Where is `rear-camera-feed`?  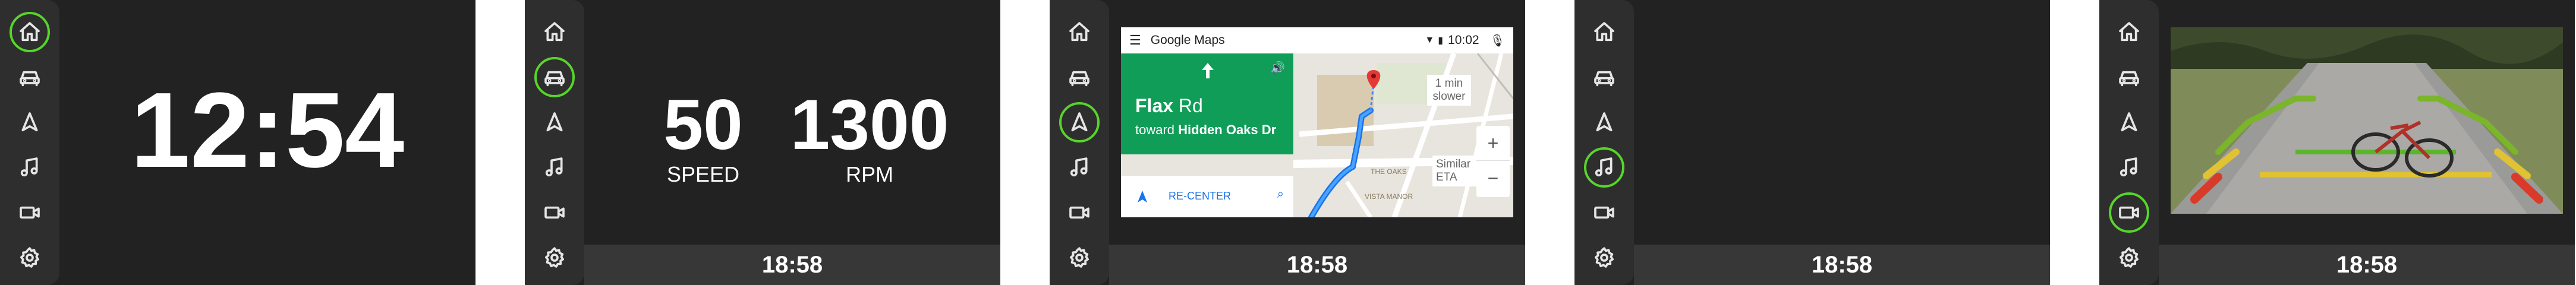
rear-camera-feed is located at coordinates (2367, 120).